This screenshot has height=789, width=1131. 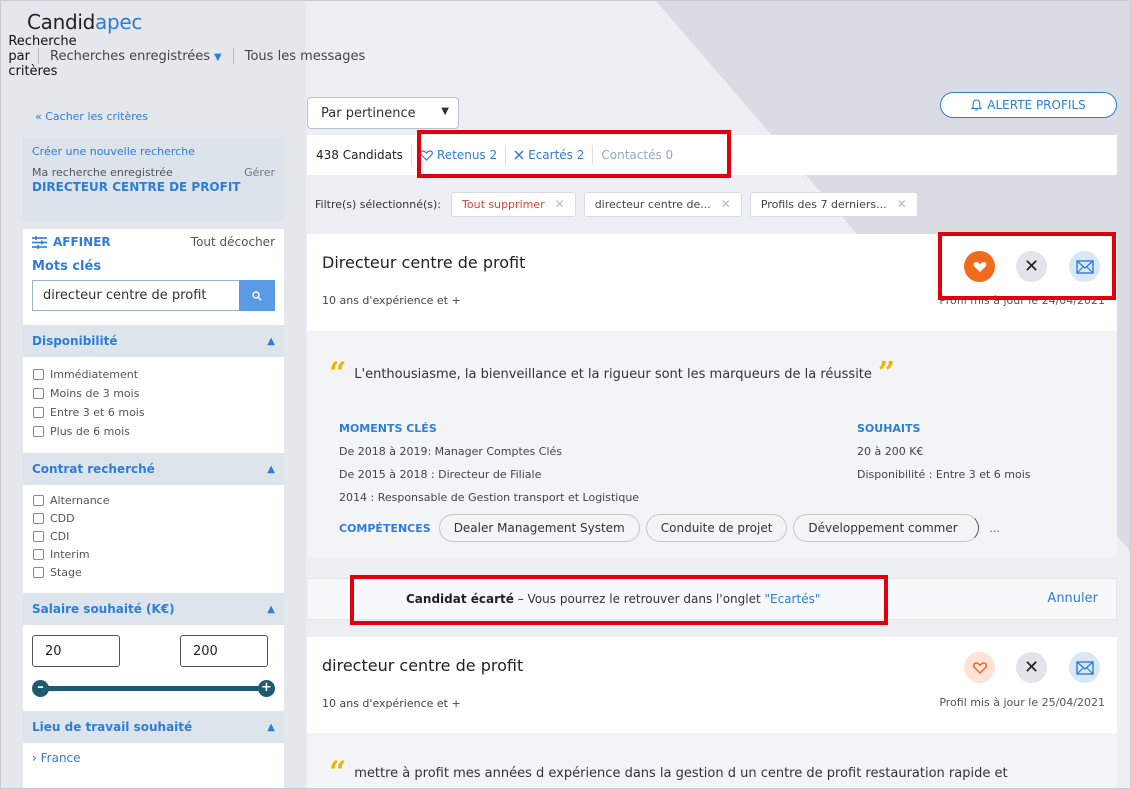 What do you see at coordinates (793, 599) in the screenshot?
I see `rejected-tab-link: "Ecartés"` at bounding box center [793, 599].